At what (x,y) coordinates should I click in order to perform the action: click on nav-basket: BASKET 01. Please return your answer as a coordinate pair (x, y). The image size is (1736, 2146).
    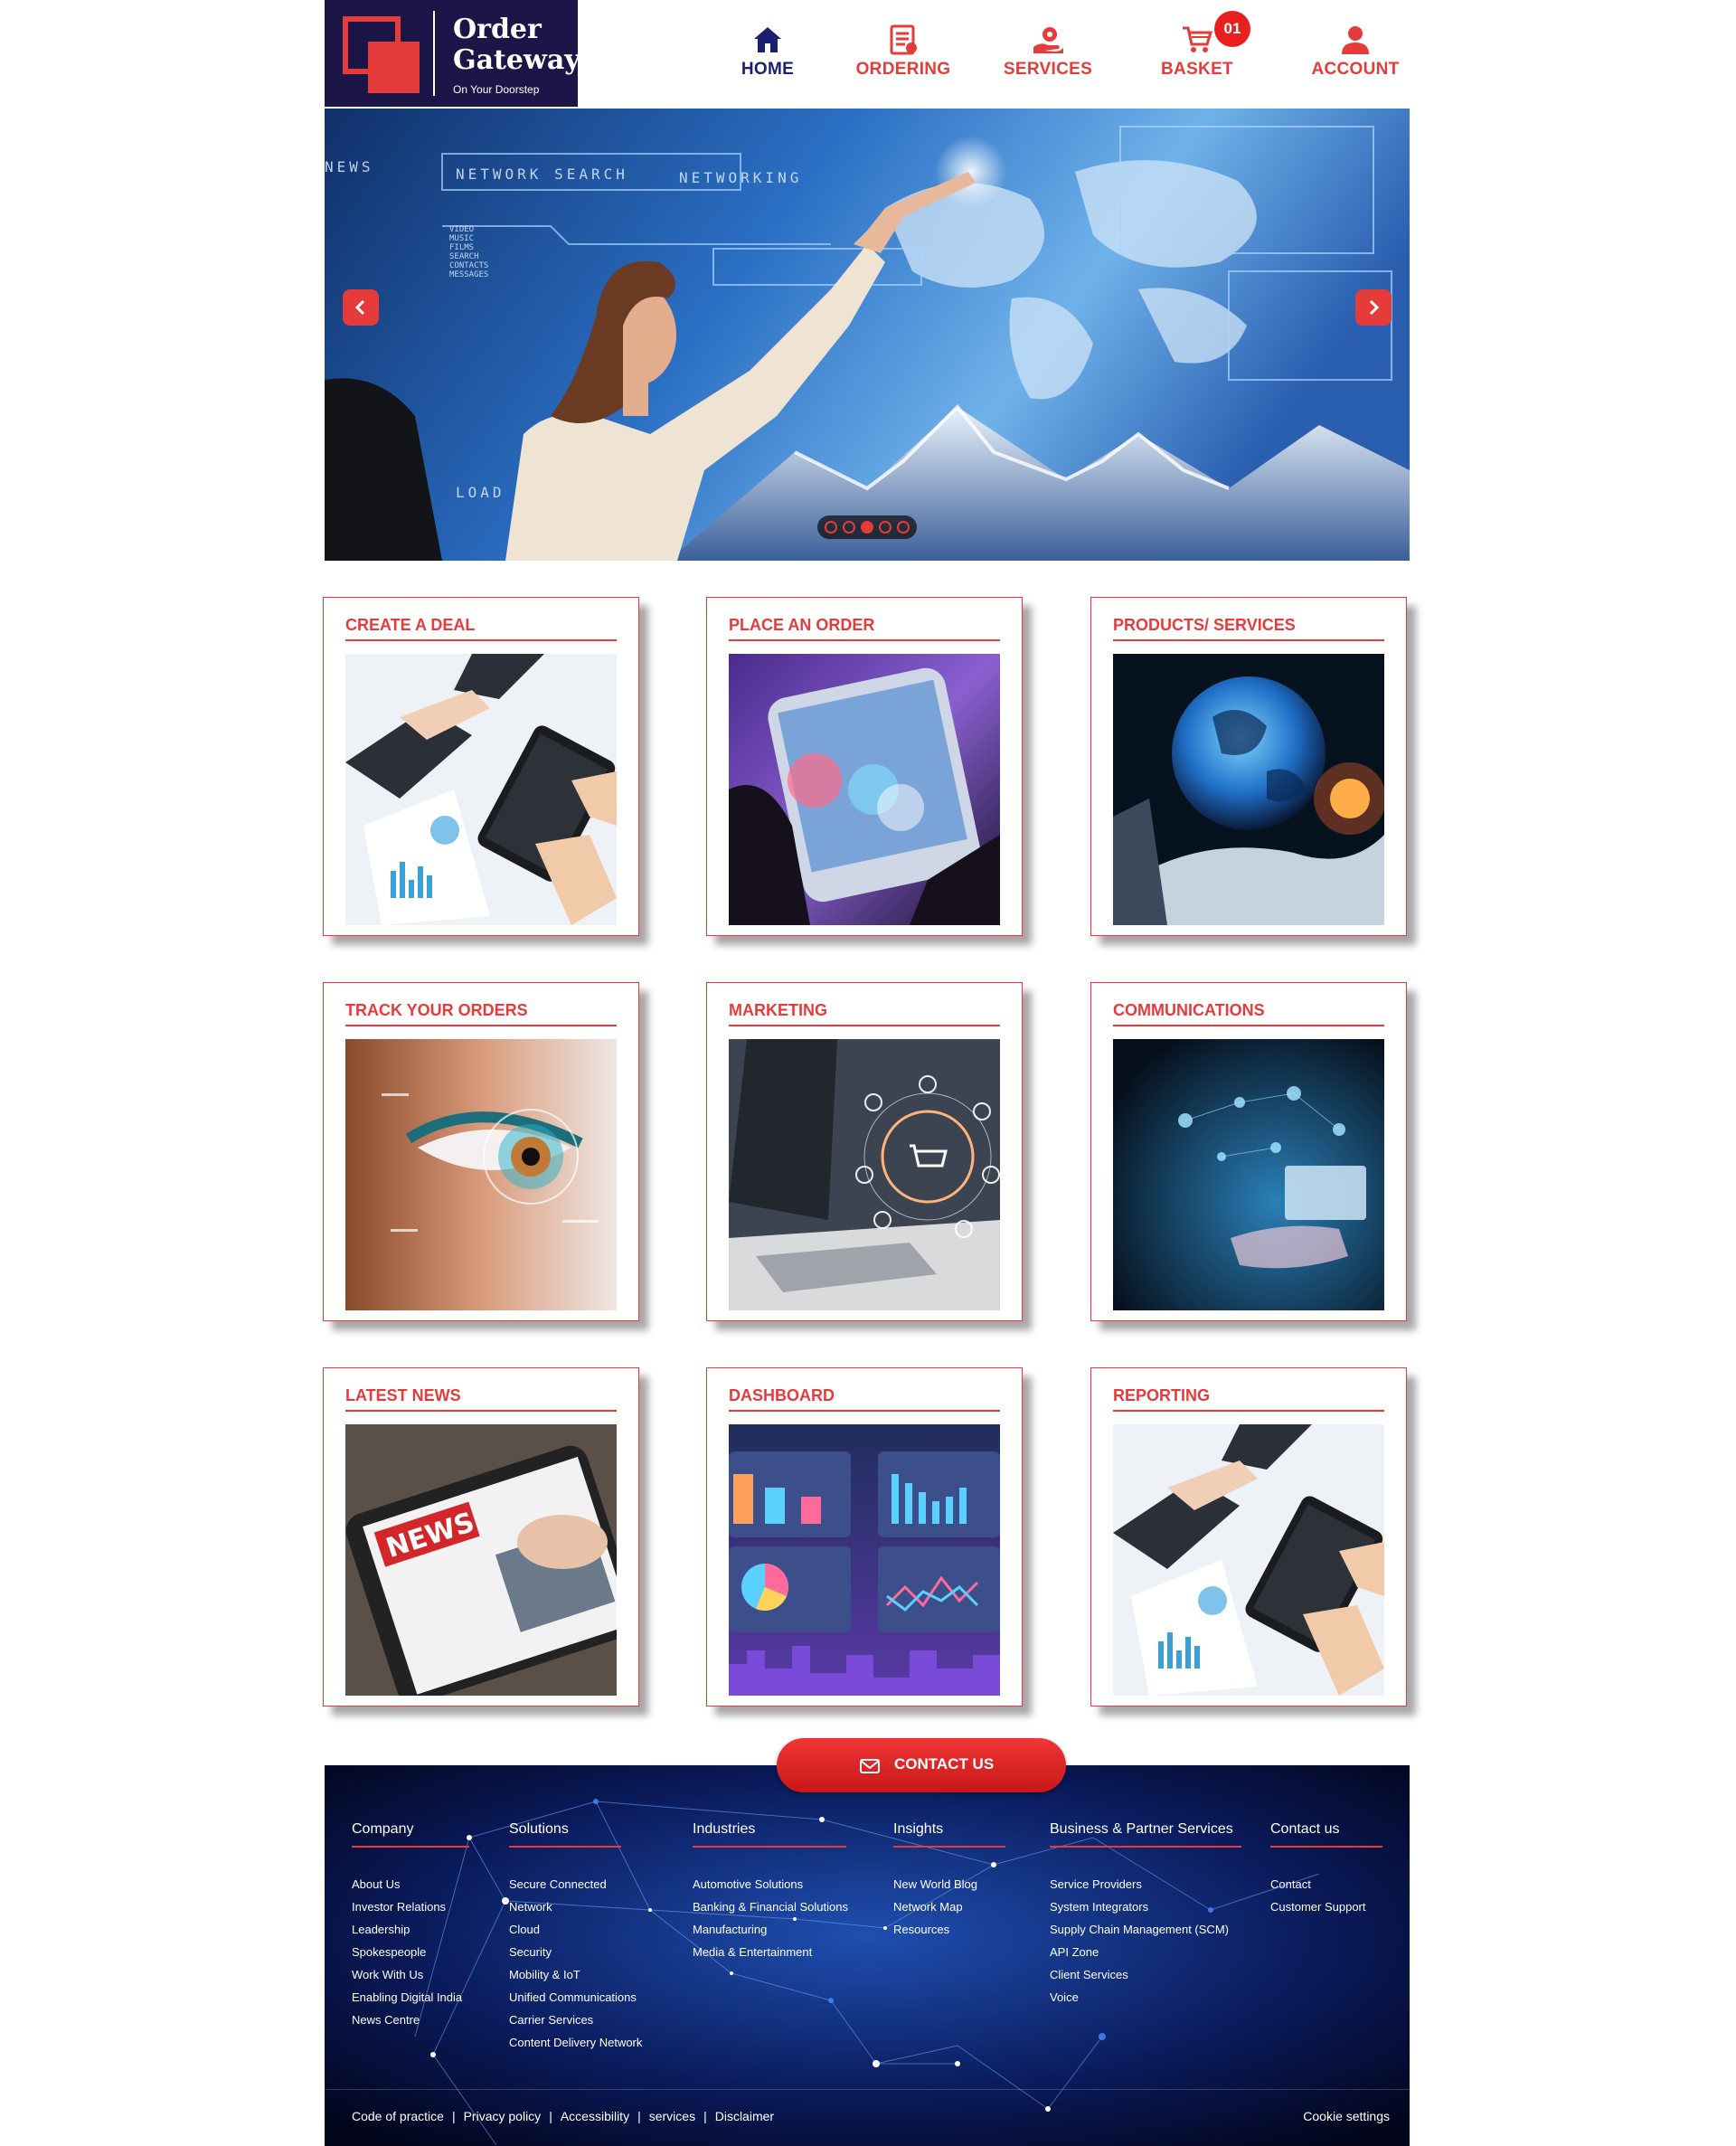
    Looking at the image, I should click on (1197, 51).